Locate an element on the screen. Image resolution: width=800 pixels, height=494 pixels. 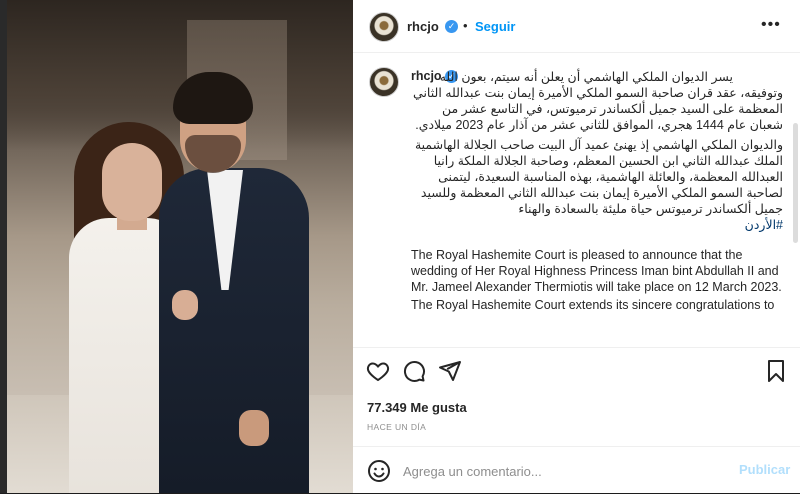
caption-avatar is located at coordinates (384, 82).